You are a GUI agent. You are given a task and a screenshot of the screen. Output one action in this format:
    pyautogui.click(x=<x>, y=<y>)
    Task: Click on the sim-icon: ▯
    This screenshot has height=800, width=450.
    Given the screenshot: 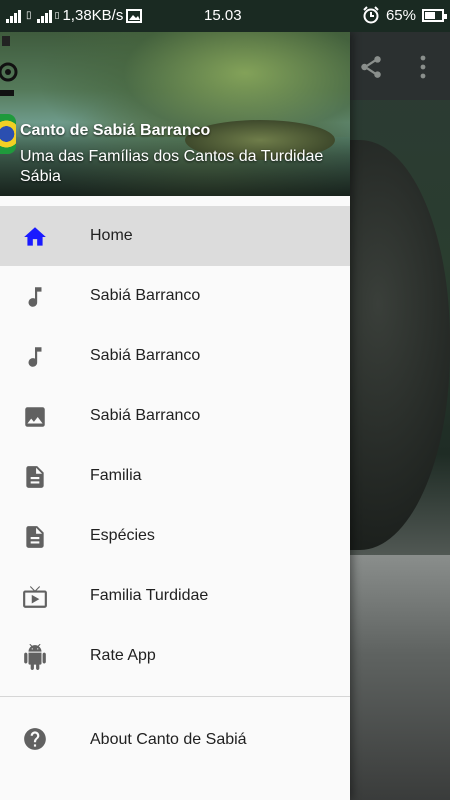 What is the action you would take?
    pyautogui.click(x=29, y=15)
    